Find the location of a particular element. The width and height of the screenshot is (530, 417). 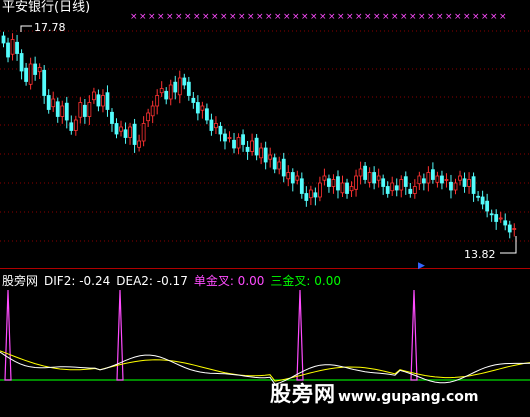

watermark: 股旁网 www.gupang.com is located at coordinates (374, 393).